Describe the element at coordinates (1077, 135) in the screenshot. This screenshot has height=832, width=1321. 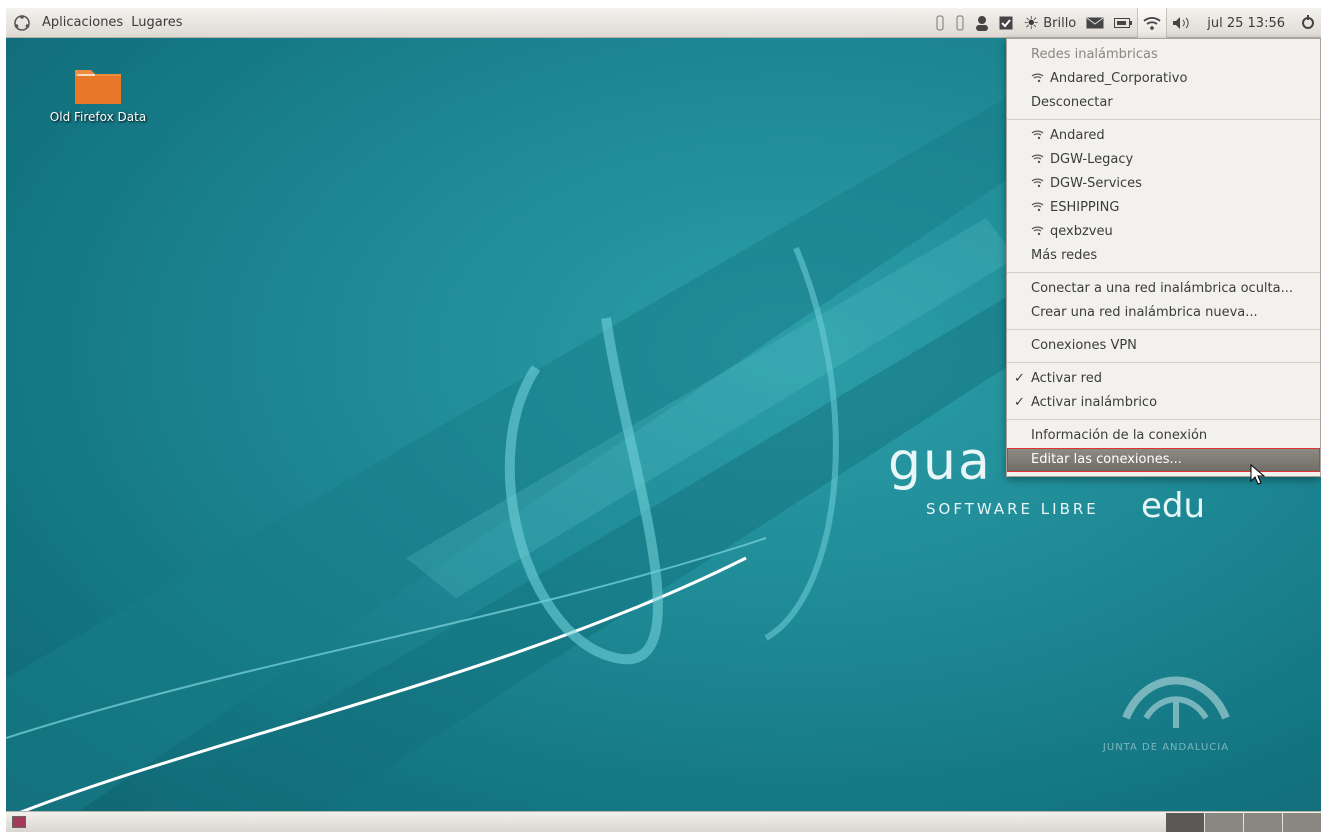
I see `network-name: Andared` at that location.